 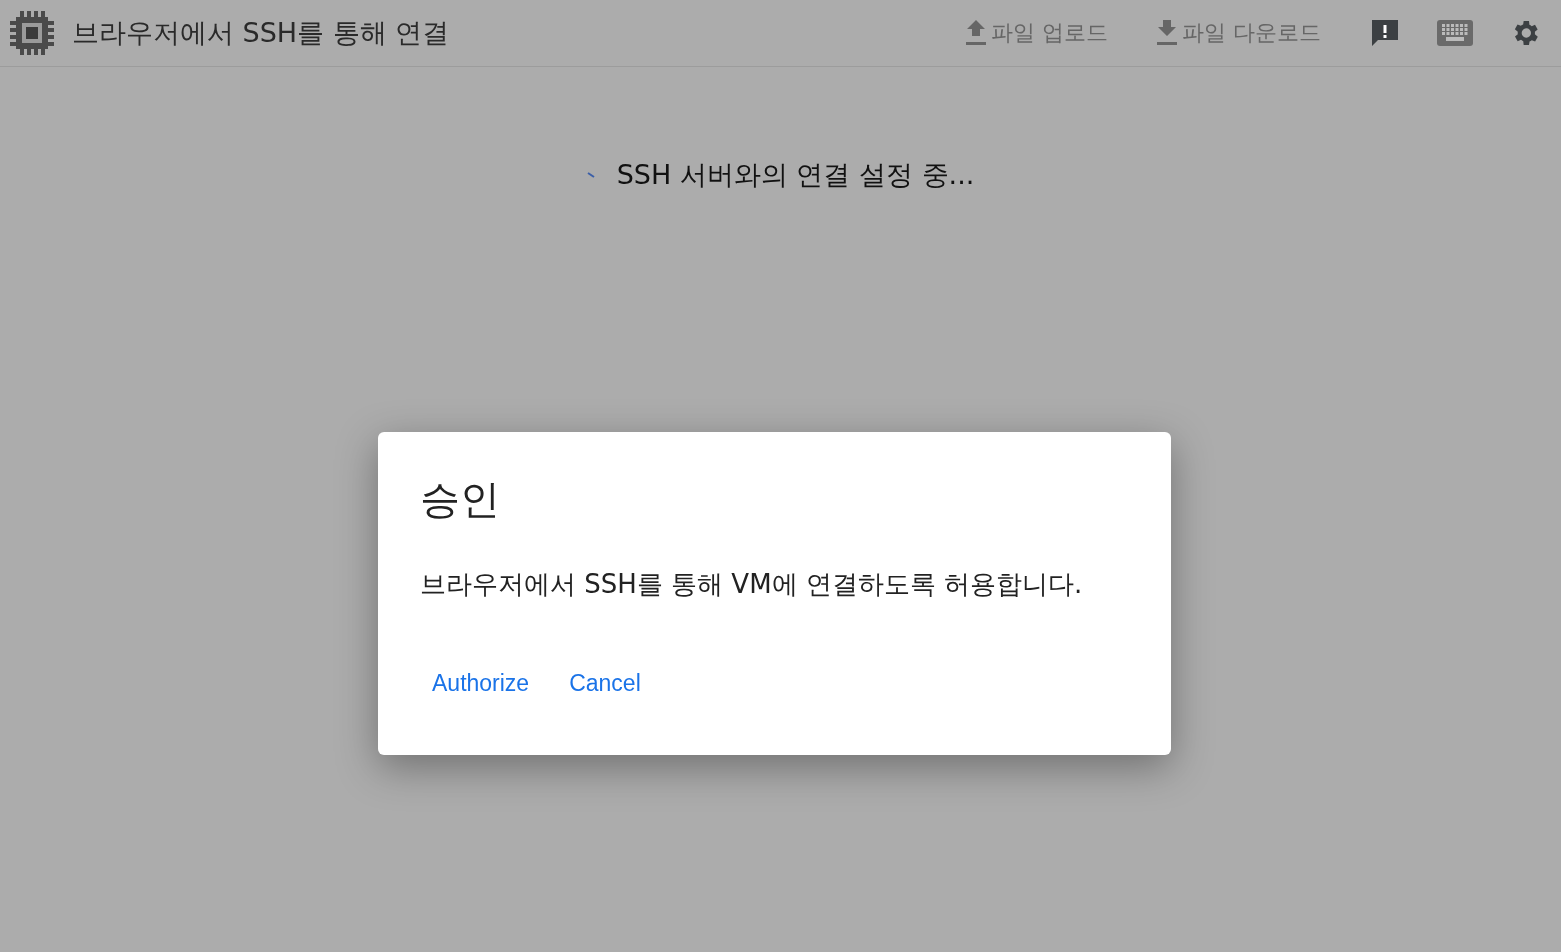 What do you see at coordinates (976, 33) in the screenshot?
I see `upload-icon` at bounding box center [976, 33].